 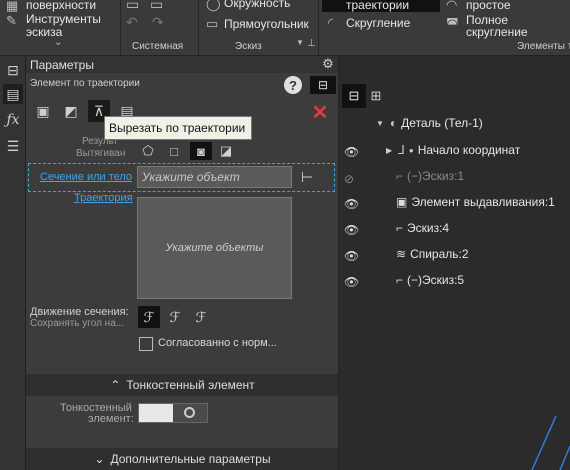 I want to click on motion-orthogonal-icon: ℱ, so click(x=201, y=317).